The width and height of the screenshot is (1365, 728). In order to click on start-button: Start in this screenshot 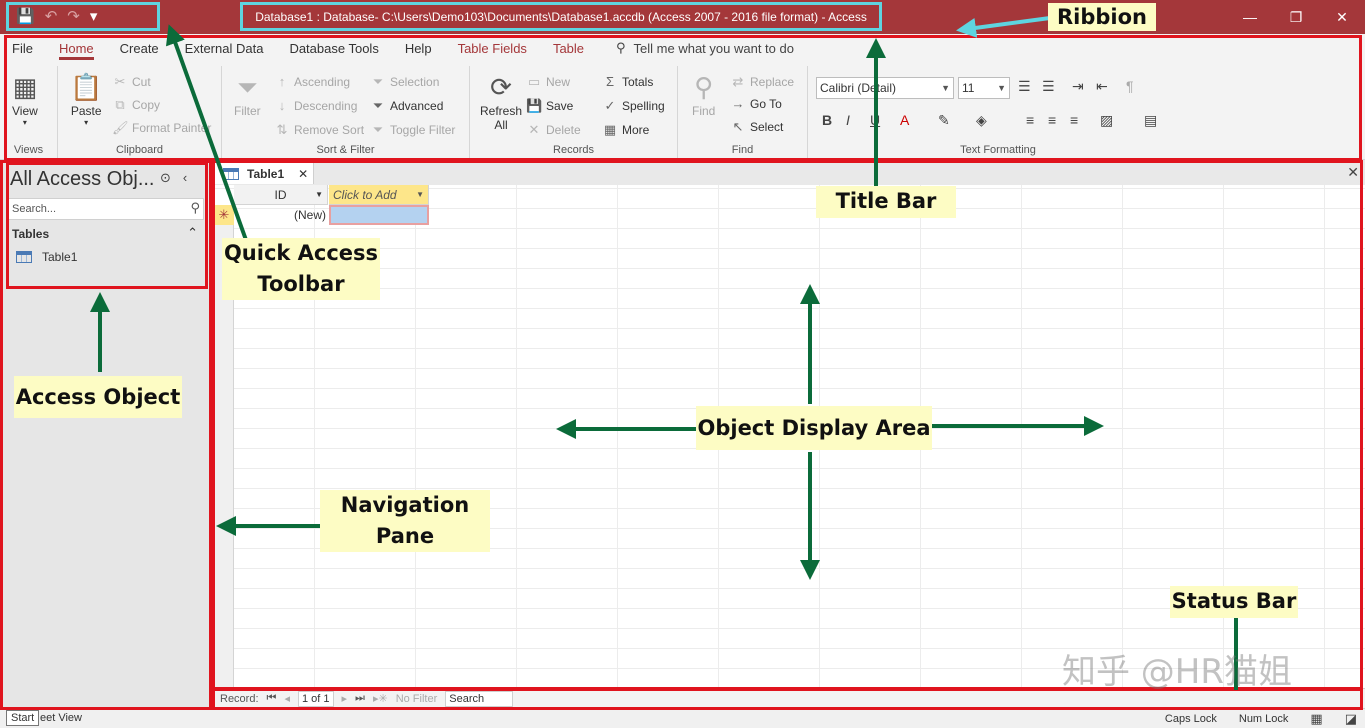, I will do `click(23, 718)`.